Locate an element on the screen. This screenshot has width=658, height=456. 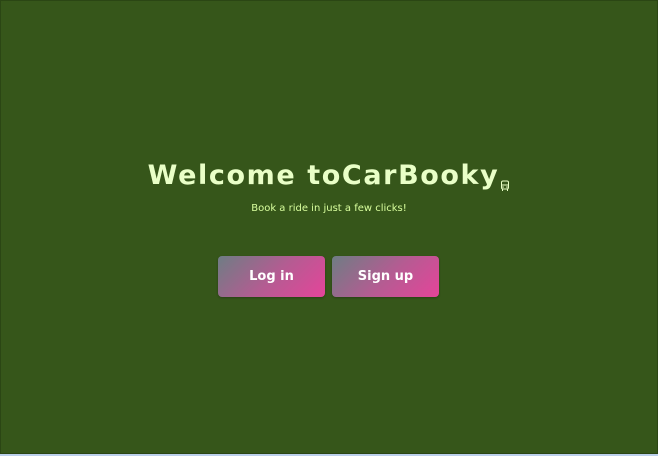
auth-actions: Log in Sign up is located at coordinates (329, 276).